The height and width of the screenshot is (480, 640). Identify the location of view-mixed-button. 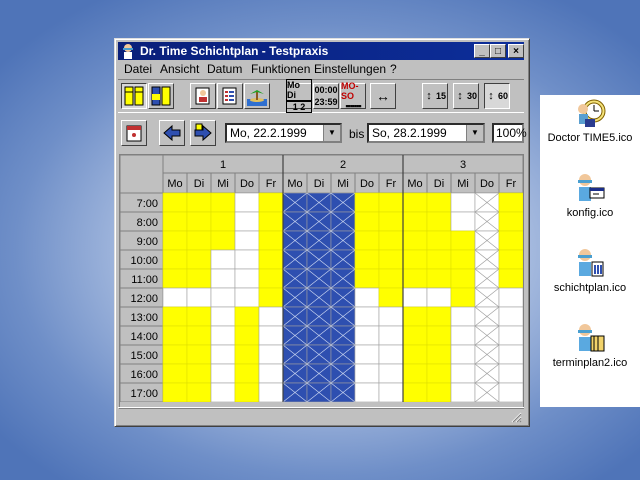
(161, 96).